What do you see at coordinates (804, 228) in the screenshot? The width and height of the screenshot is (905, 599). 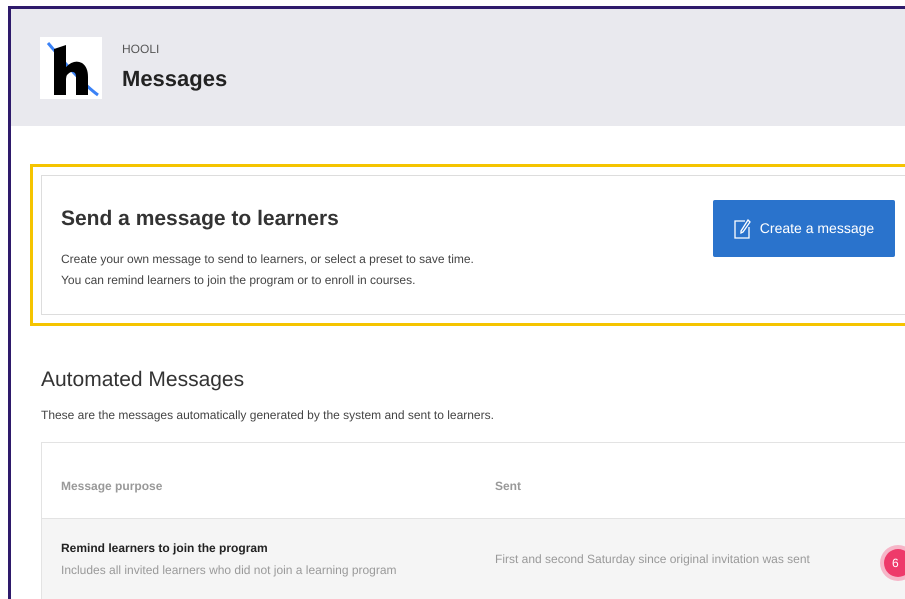 I see `create-message-button: Create a message` at bounding box center [804, 228].